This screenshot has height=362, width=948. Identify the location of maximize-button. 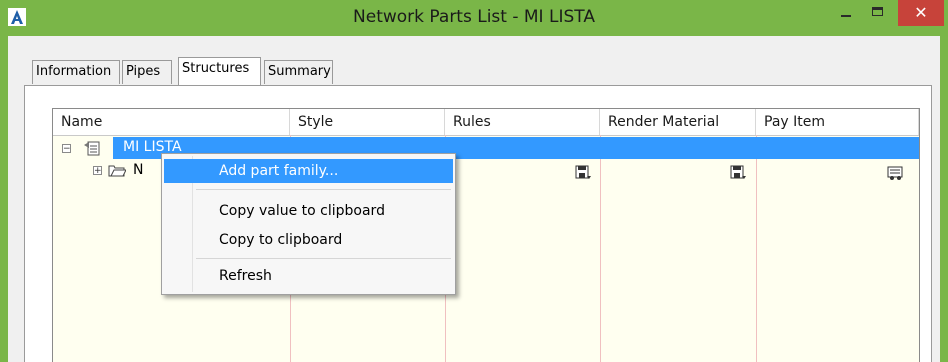
(878, 13).